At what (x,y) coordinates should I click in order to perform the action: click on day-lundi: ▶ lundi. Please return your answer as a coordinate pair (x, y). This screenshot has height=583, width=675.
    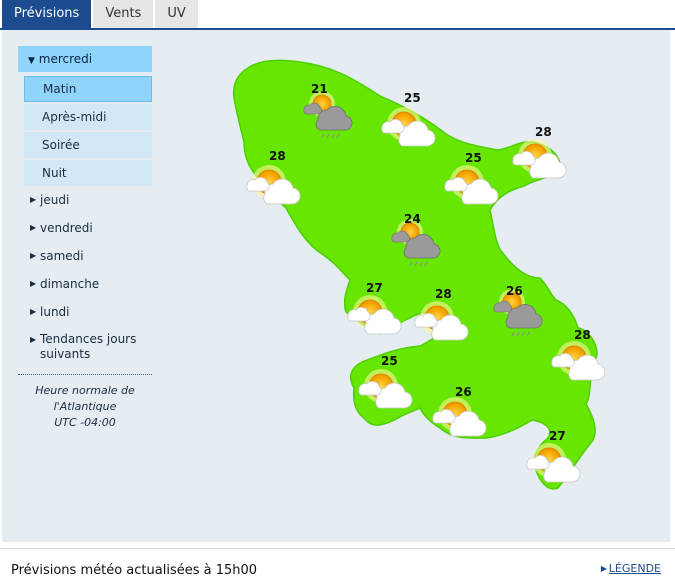
    Looking at the image, I should click on (85, 312).